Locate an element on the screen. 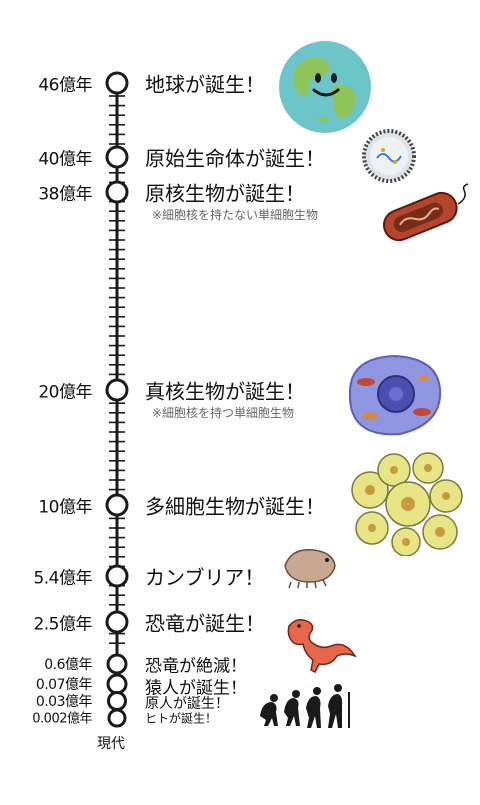 This screenshot has height=805, width=480. event-title: ヒトが誕生！ is located at coordinates (181, 718).